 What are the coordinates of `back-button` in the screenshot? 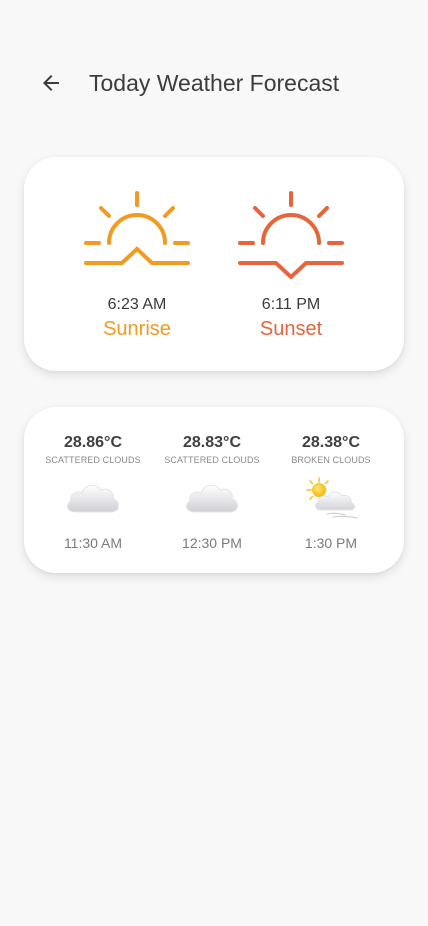 It's located at (51, 83).